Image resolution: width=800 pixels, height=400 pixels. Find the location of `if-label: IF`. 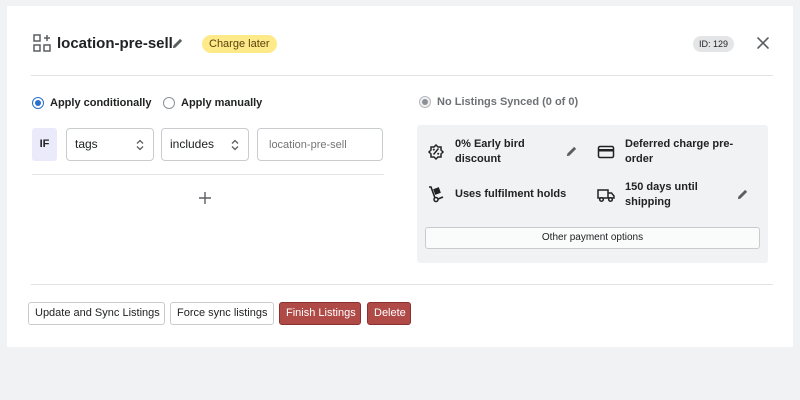

if-label: IF is located at coordinates (44, 144).